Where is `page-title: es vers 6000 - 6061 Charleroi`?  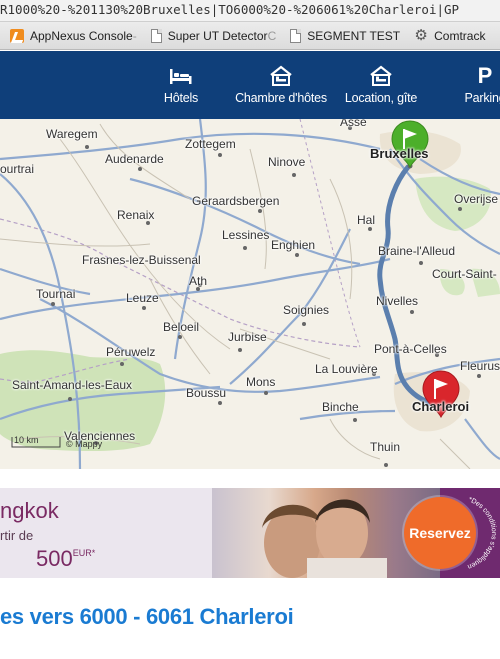
page-title: es vers 6000 - 6061 Charleroi is located at coordinates (147, 616).